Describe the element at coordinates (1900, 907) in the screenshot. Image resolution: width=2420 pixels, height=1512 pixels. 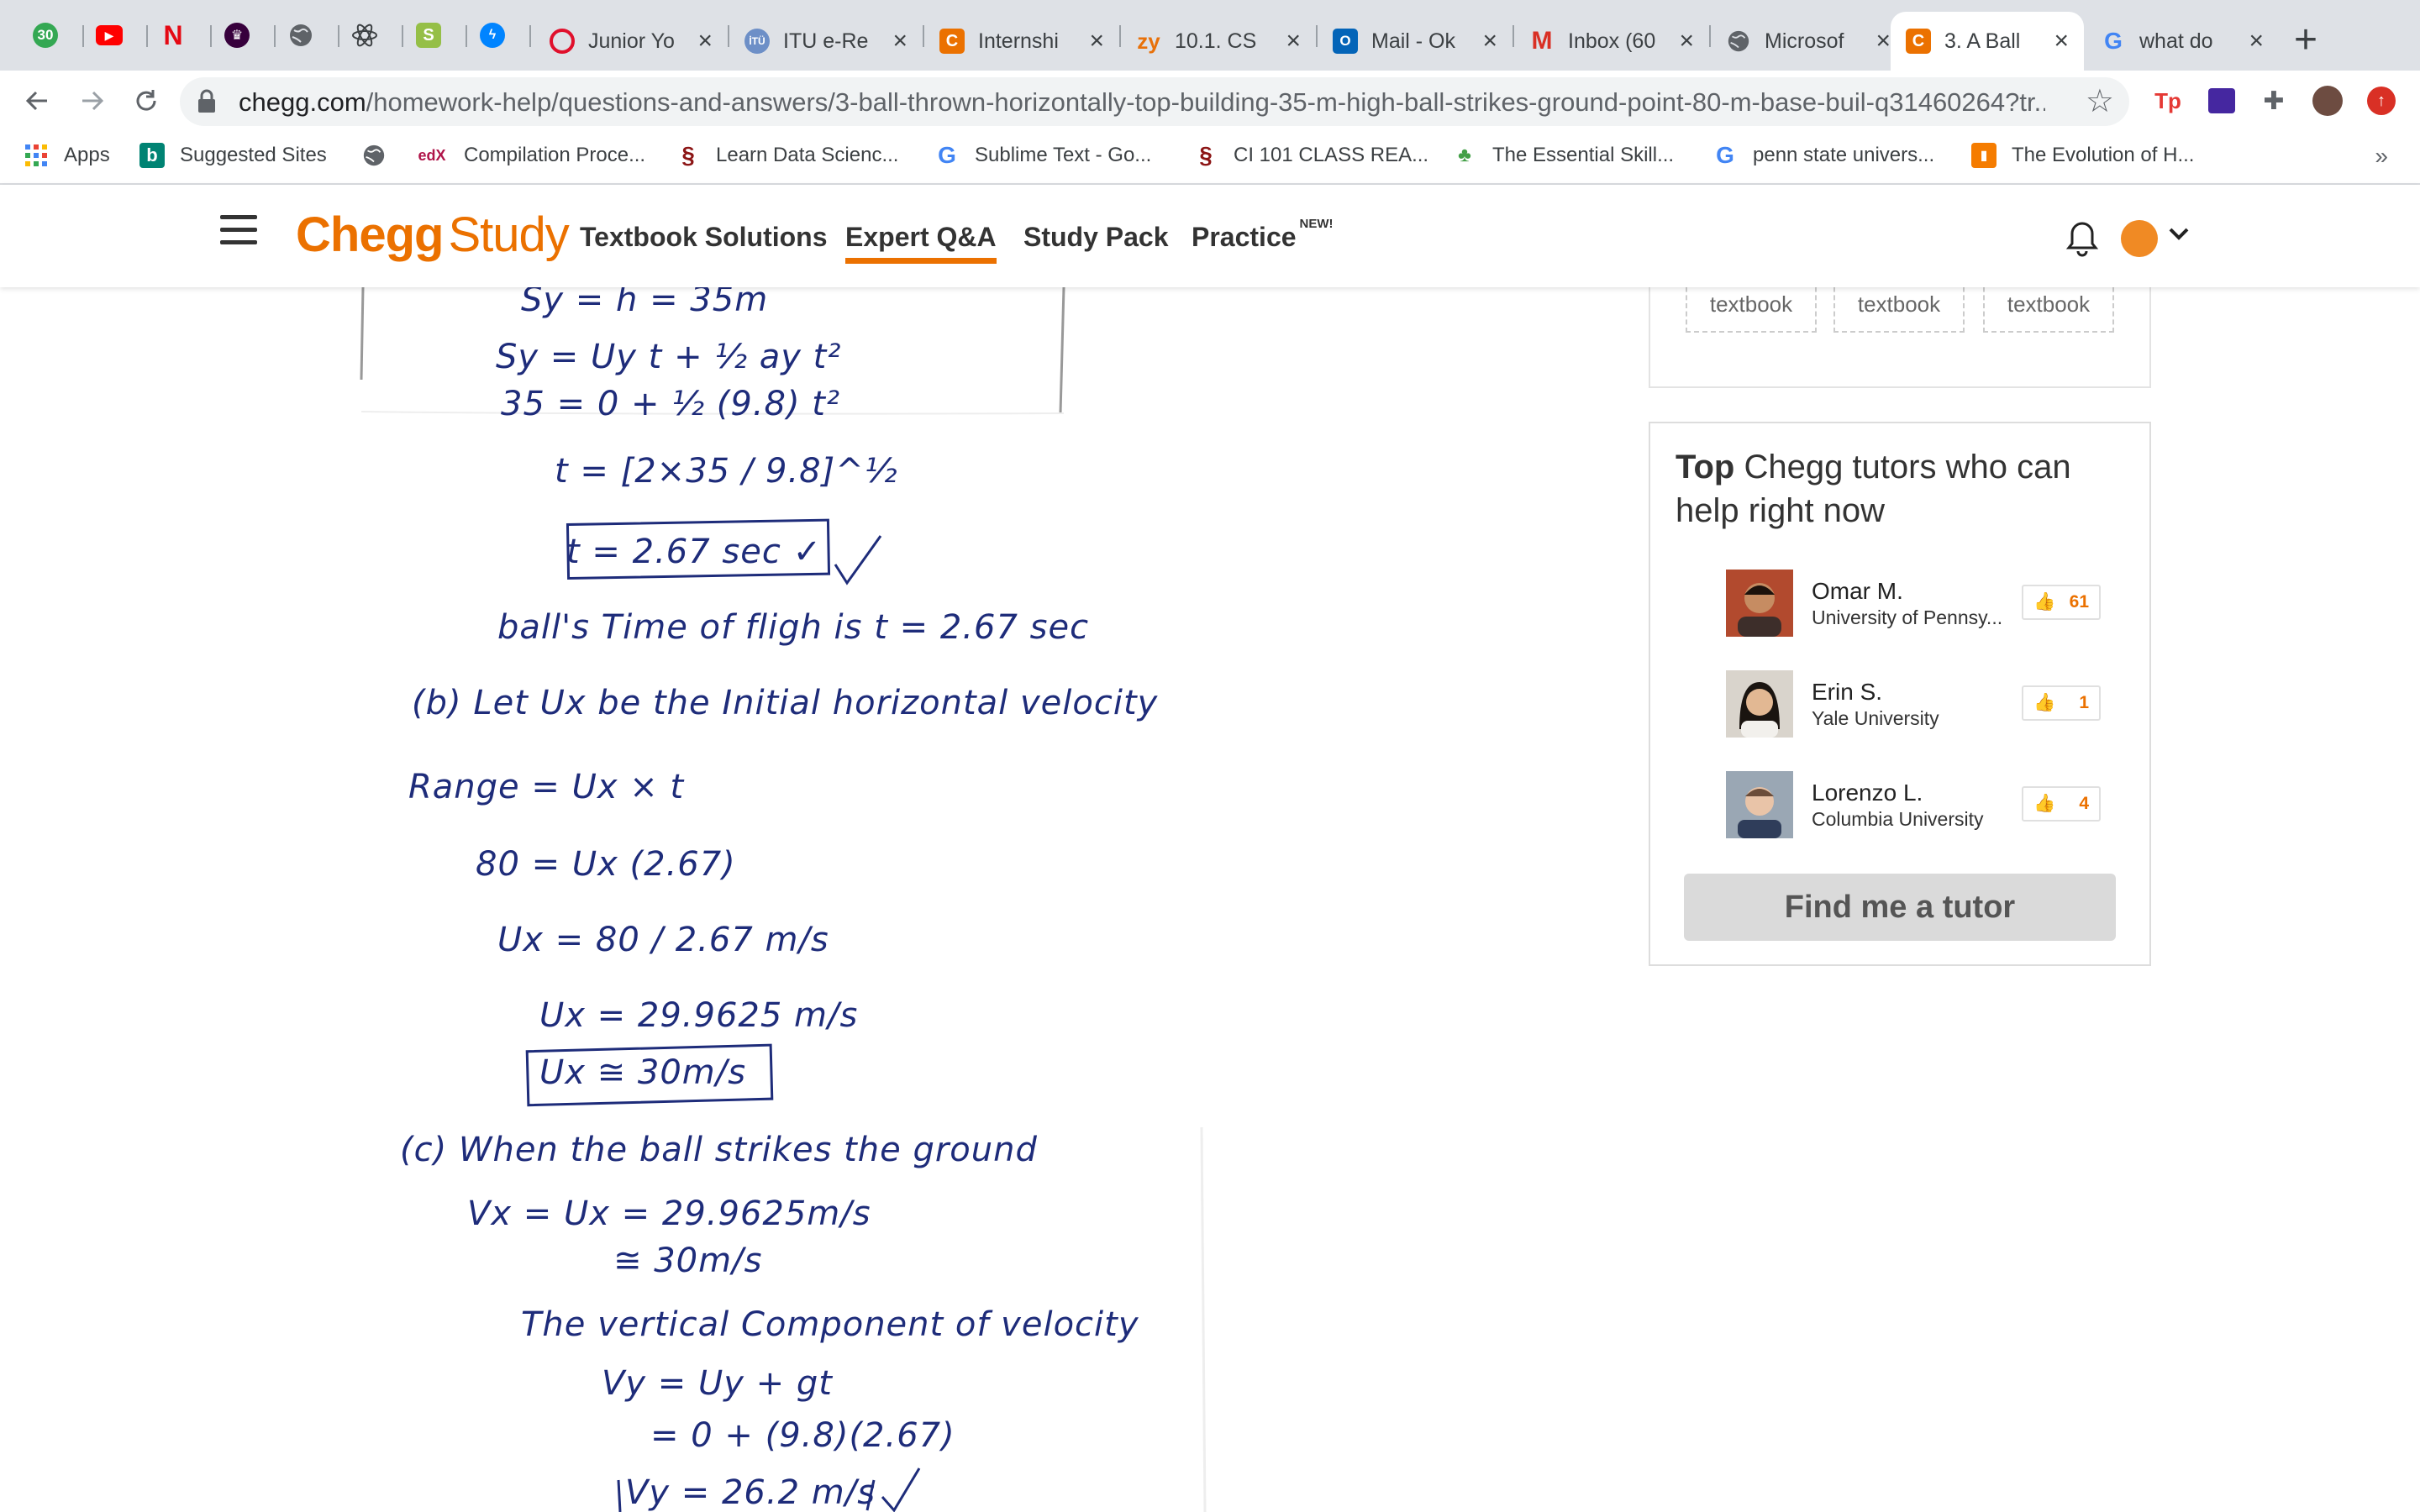
I see `find-tutor-button: Find me a tutor` at that location.